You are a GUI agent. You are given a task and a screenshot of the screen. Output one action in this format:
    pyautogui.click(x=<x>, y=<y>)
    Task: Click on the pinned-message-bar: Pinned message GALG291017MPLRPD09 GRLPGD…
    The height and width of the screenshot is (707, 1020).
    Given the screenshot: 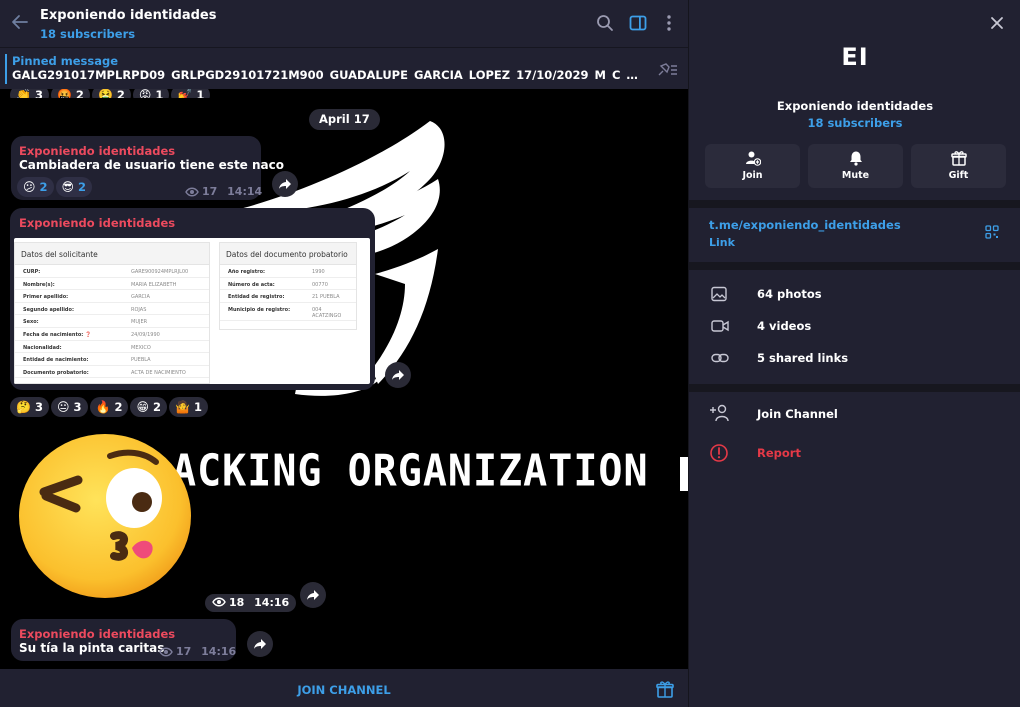 What is the action you would take?
    pyautogui.click(x=344, y=68)
    